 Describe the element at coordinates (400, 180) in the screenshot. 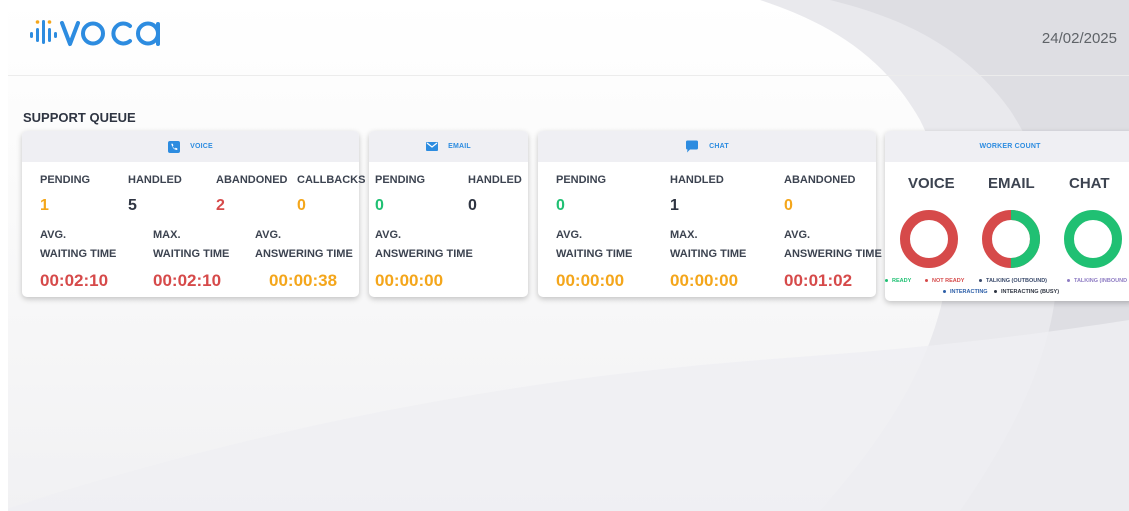

I see `email-pending-label: PENDING` at that location.